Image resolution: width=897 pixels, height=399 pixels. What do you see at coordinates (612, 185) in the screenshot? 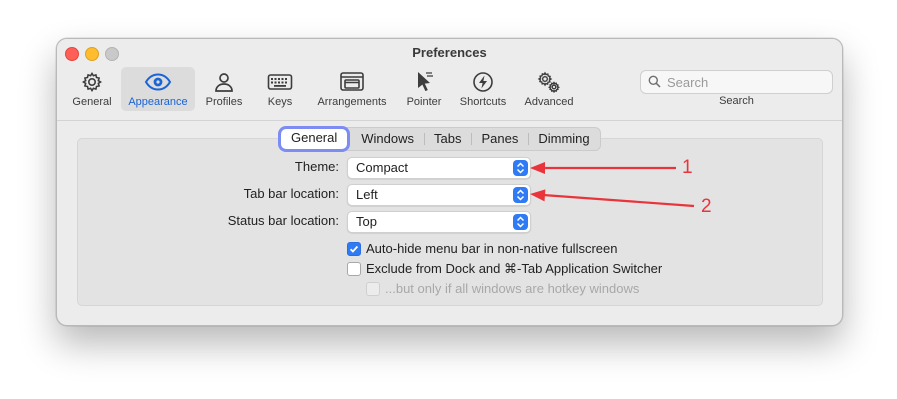
I see `annotation-overlay` at bounding box center [612, 185].